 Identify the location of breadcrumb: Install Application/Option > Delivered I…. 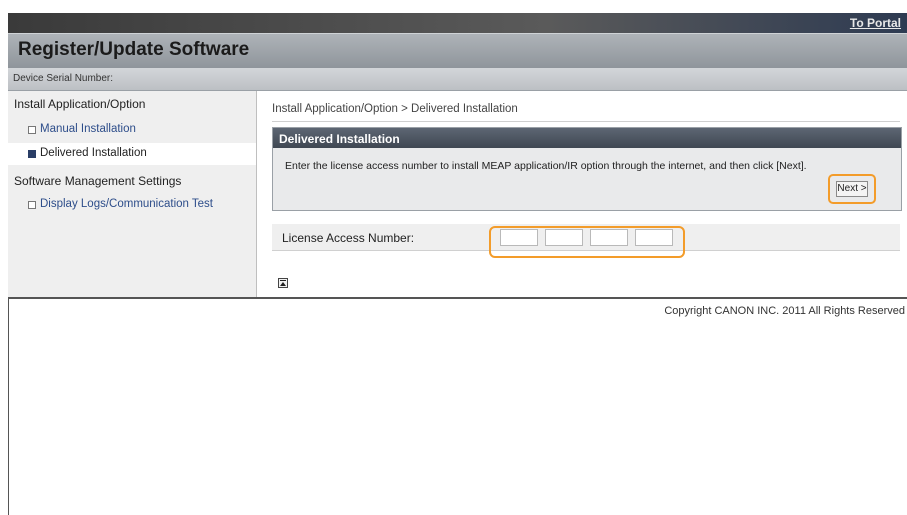
(395, 109).